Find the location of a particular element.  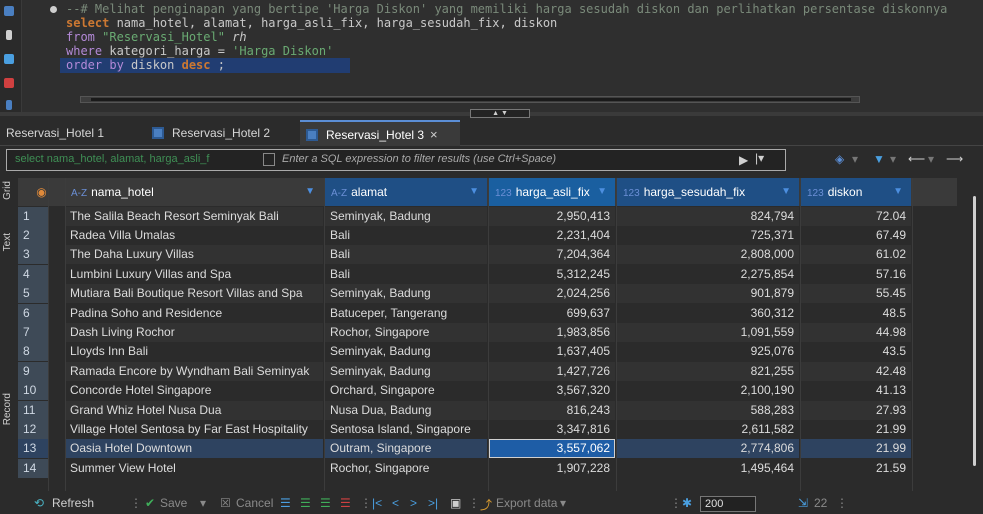

erase-filter-icon: ◈ is located at coordinates (839, 159).